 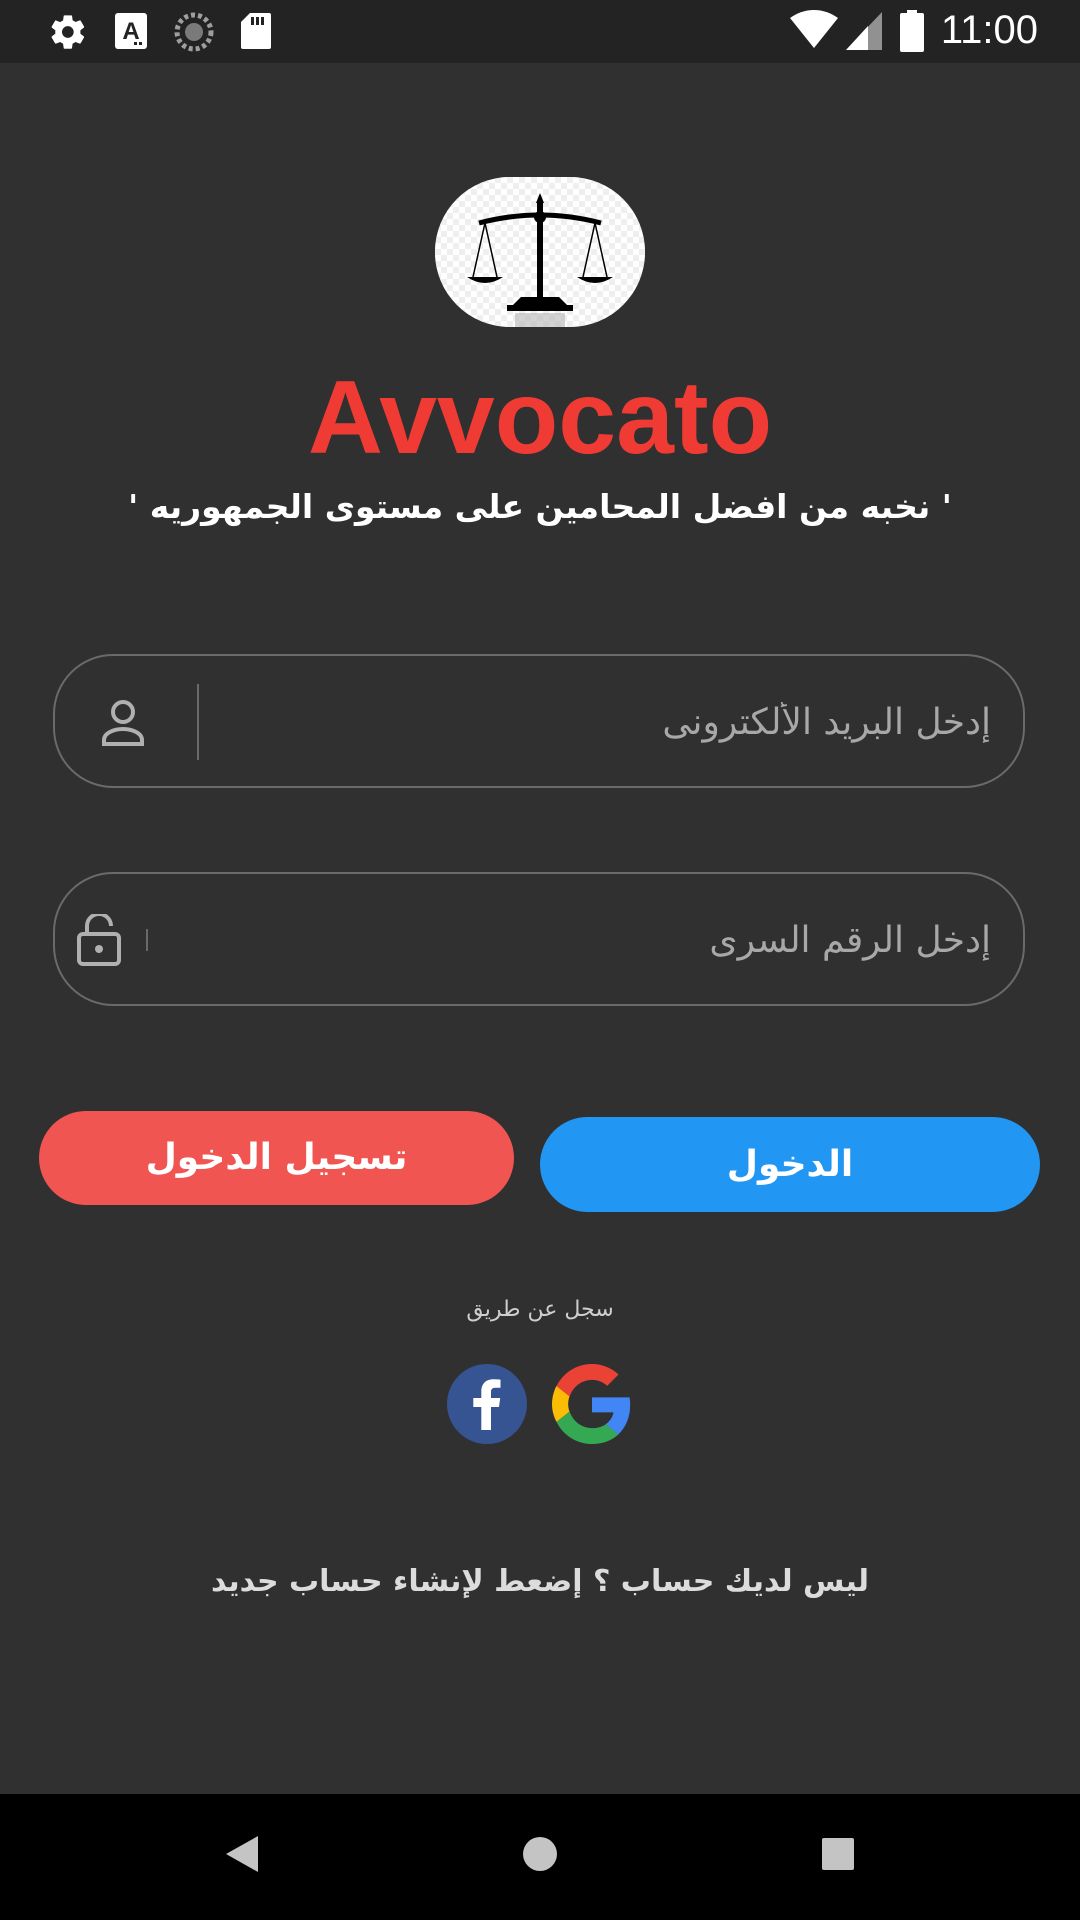 I want to click on battery-icon, so click(x=912, y=33).